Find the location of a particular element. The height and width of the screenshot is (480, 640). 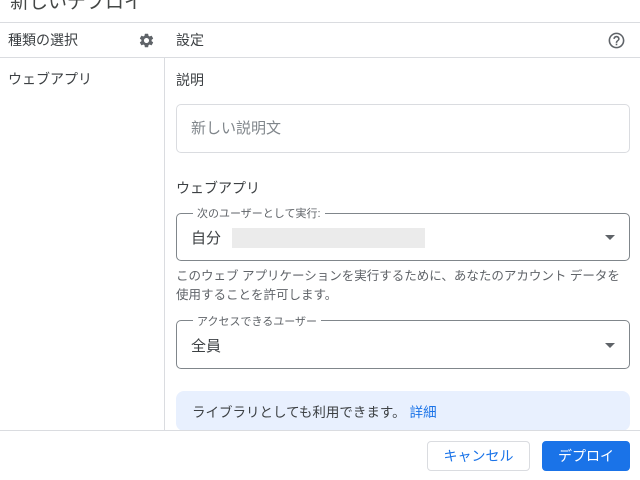

access-value: 全員 is located at coordinates (206, 346).